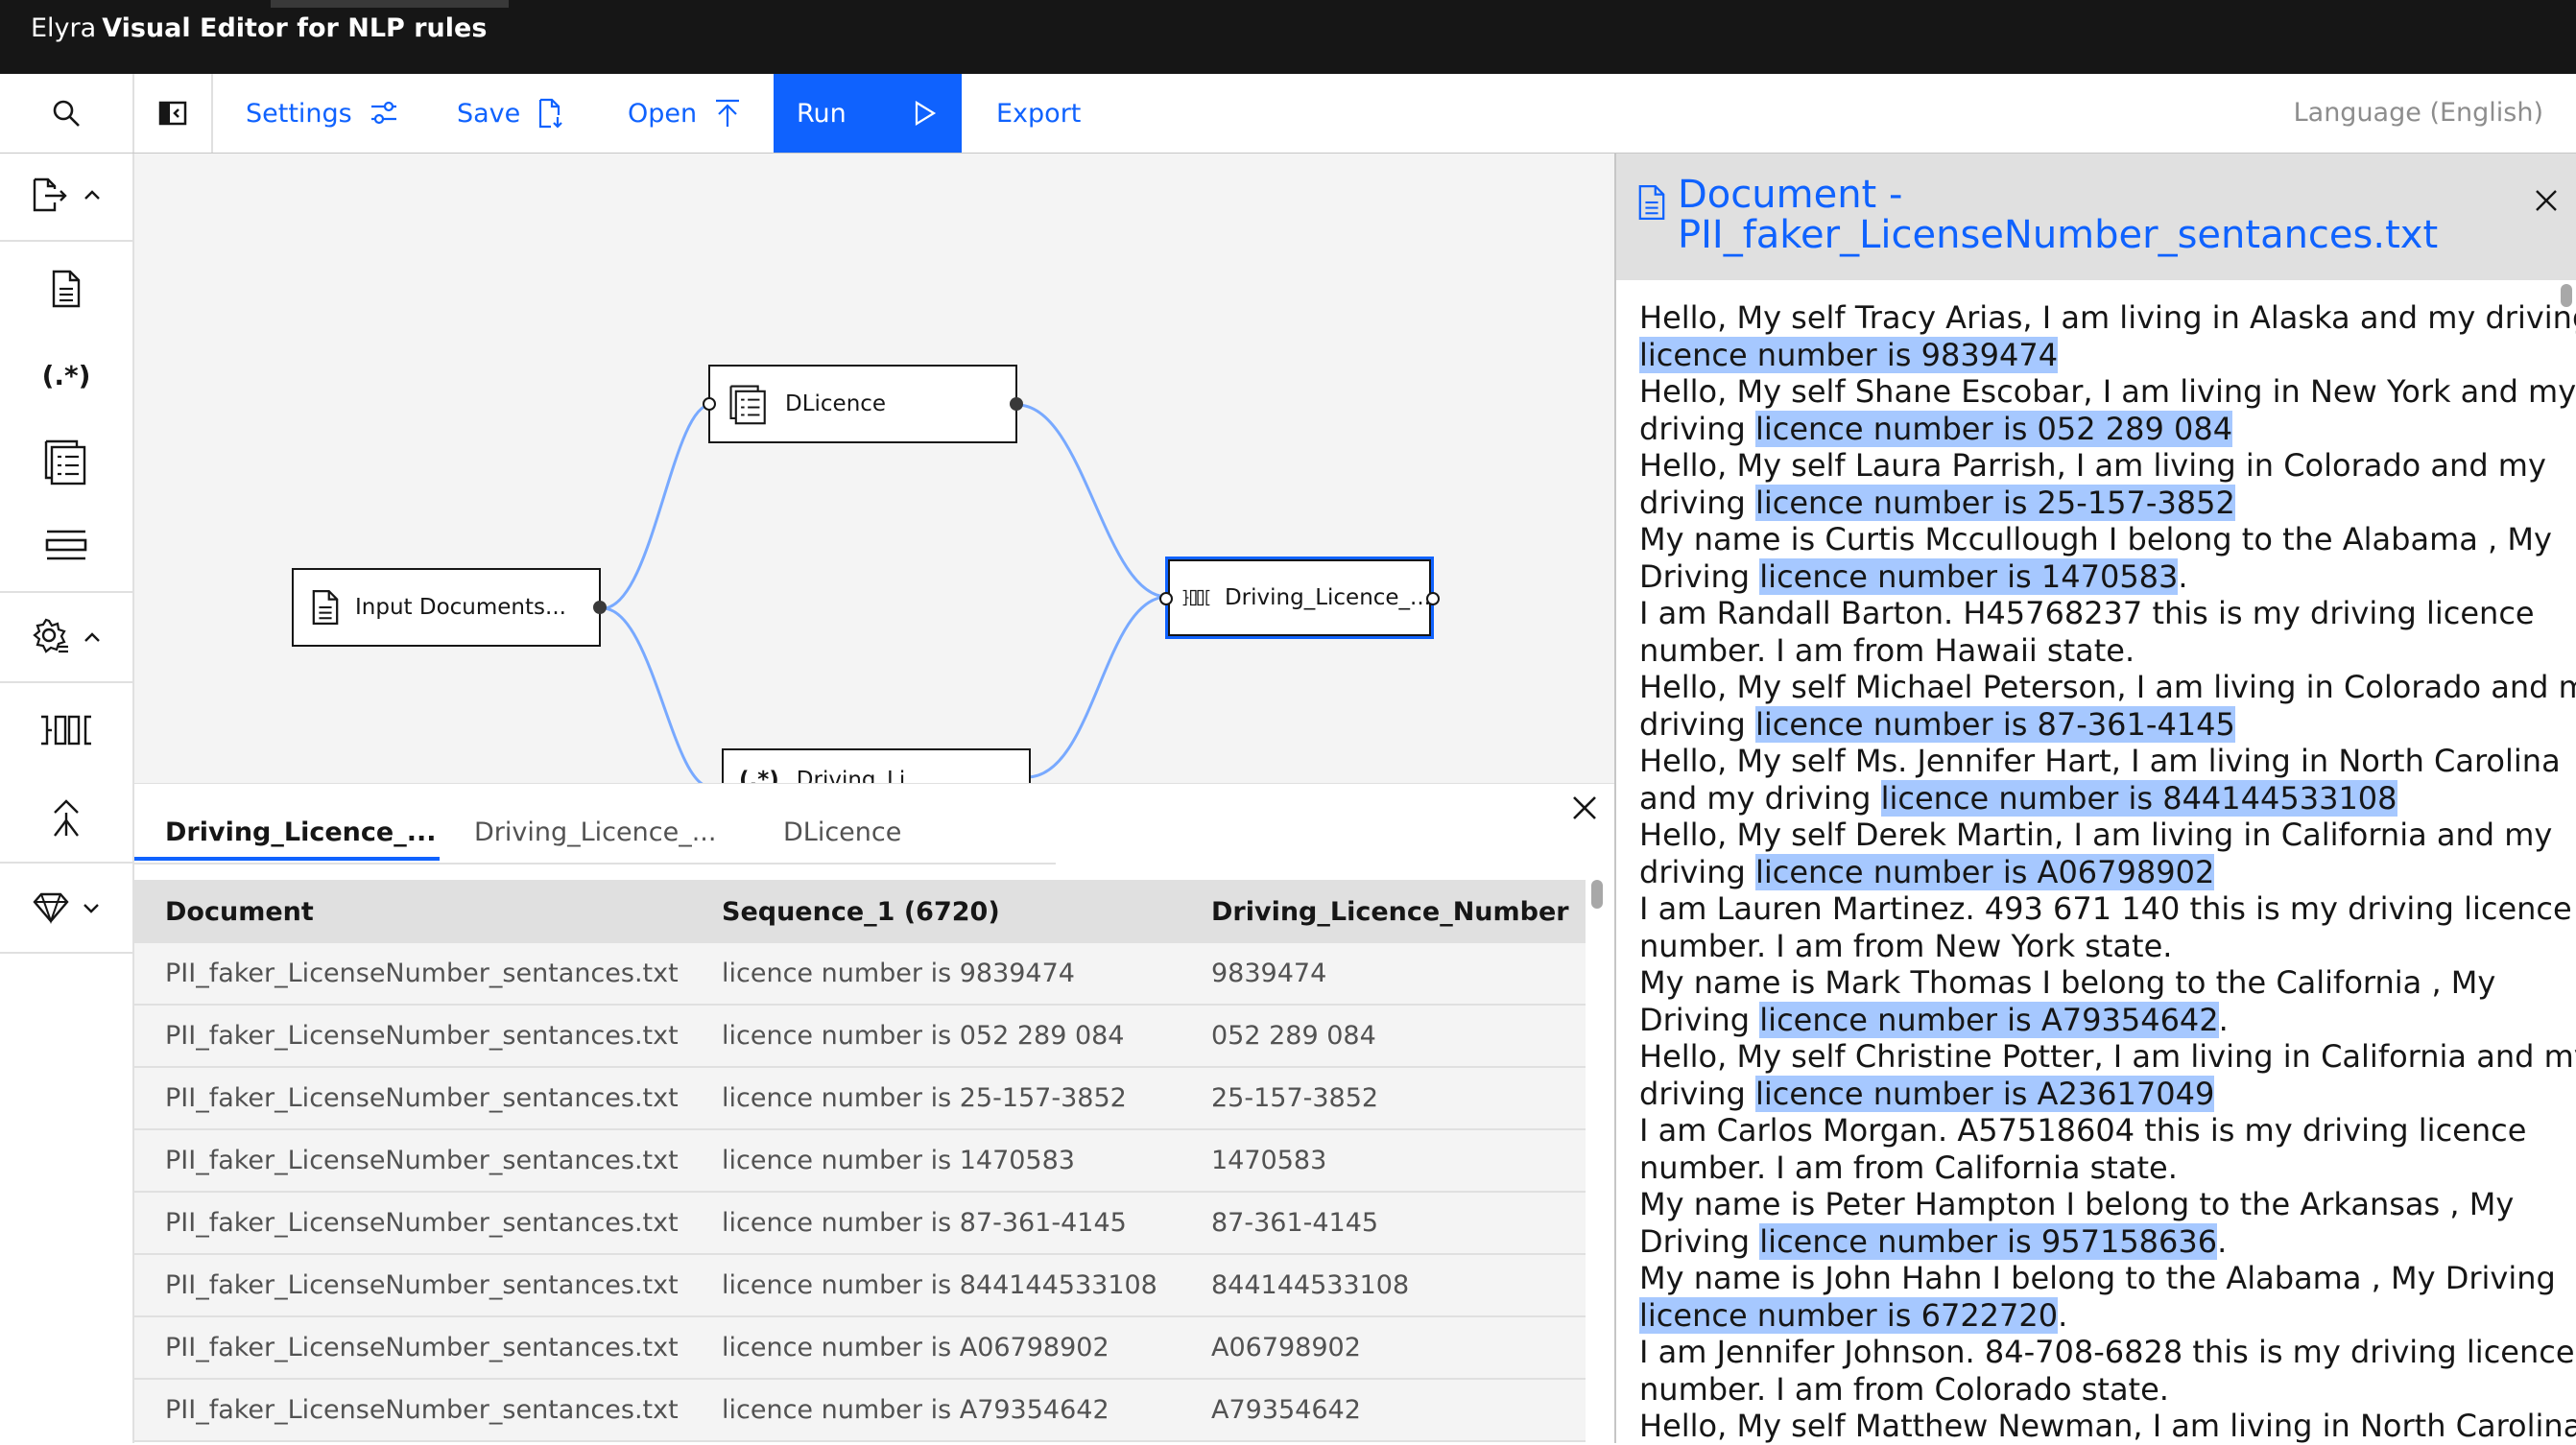  Describe the element at coordinates (489, 114) in the screenshot. I see `save-label: Save` at that location.